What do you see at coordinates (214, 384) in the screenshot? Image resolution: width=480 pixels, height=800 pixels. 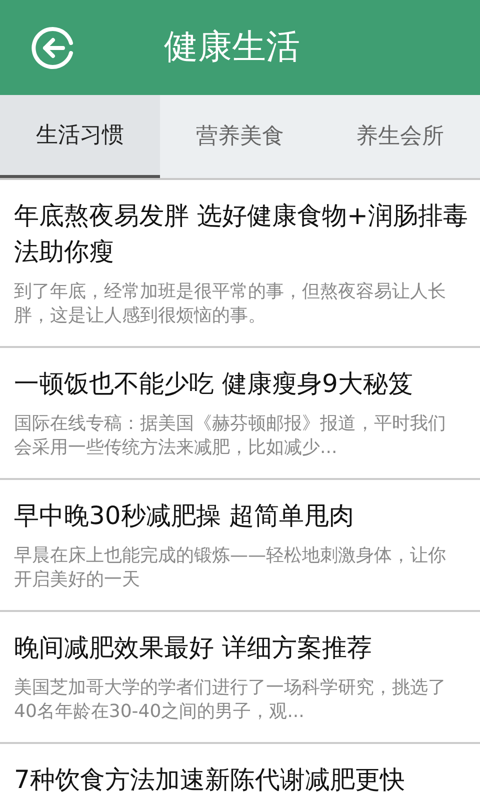 I see `article-title: 一顿饭也不能少吃 健康瘦身9大秘笈` at bounding box center [214, 384].